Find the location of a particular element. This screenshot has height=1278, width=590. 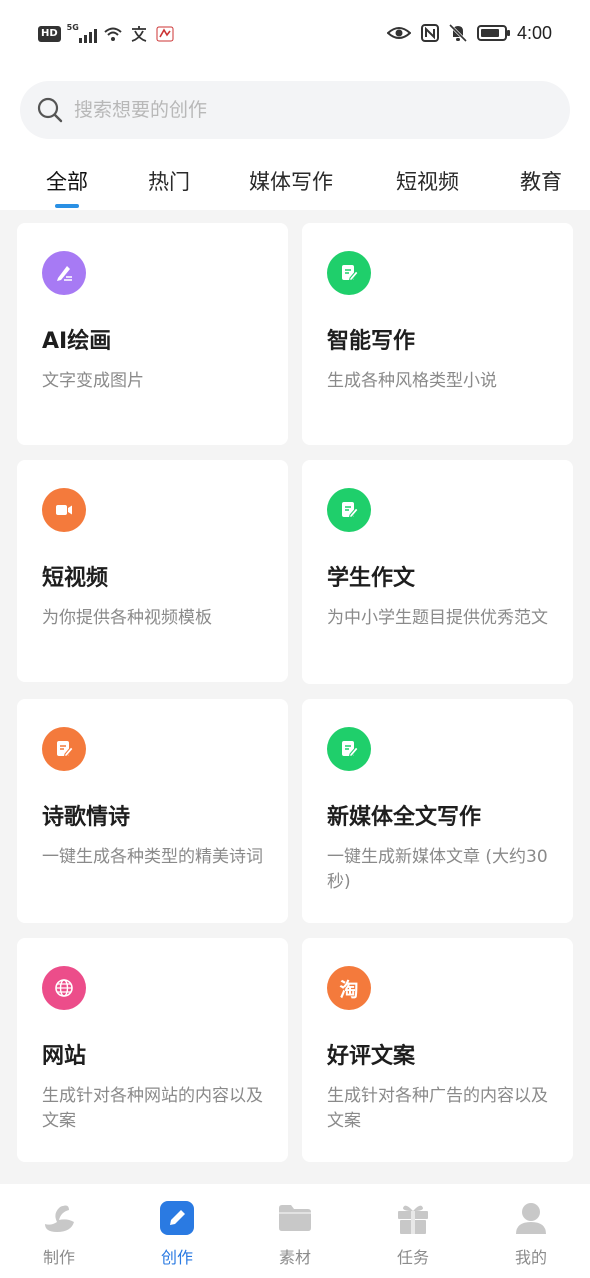

nav-label: 我的 is located at coordinates (530, 1257).